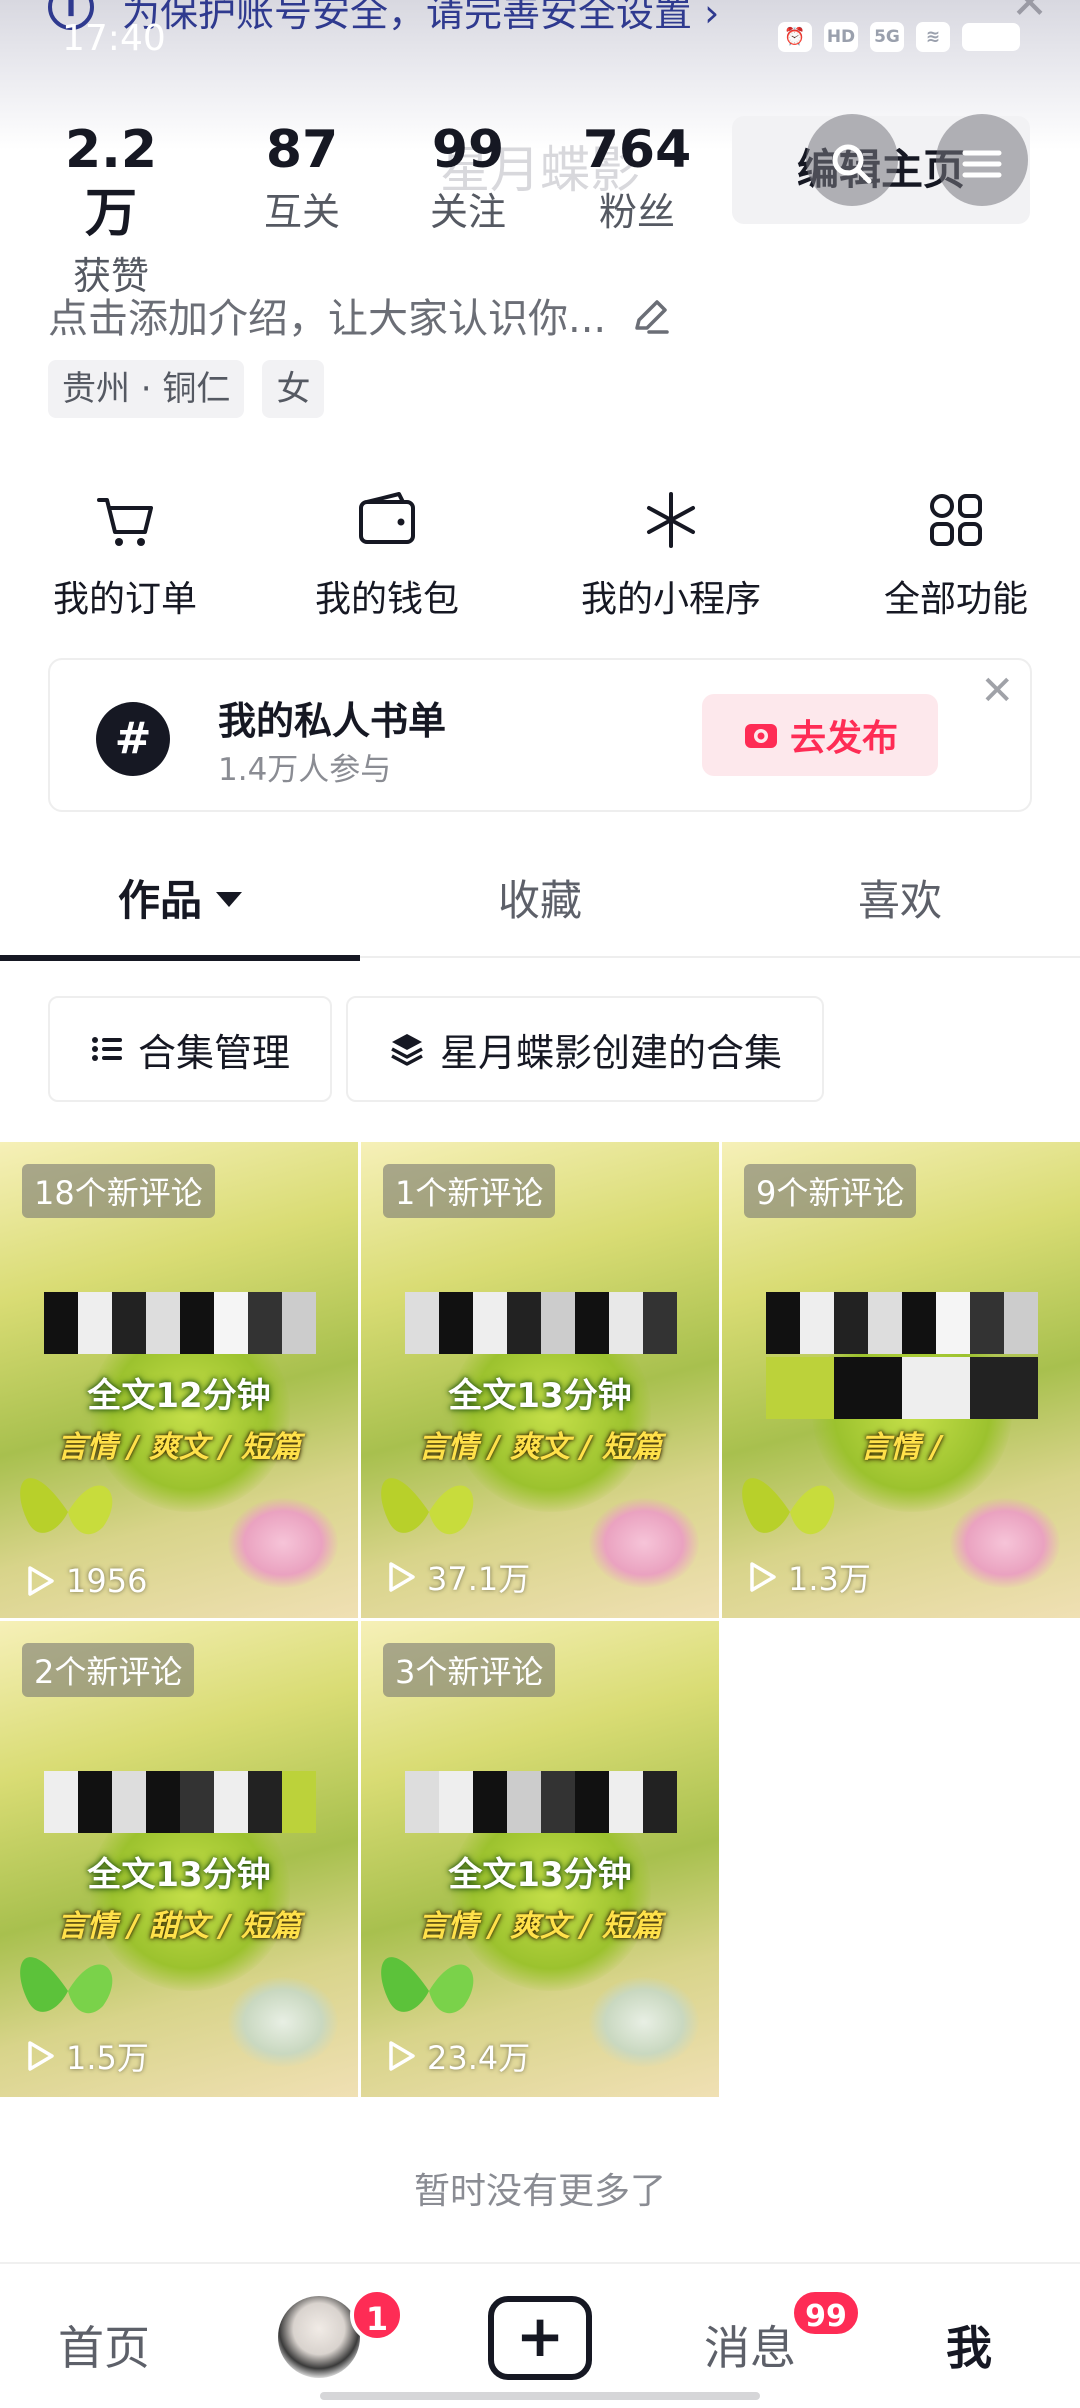 The height and width of the screenshot is (2408, 1080). What do you see at coordinates (469, 1670) in the screenshot?
I see `new-comments-badge: 3个新评论` at bounding box center [469, 1670].